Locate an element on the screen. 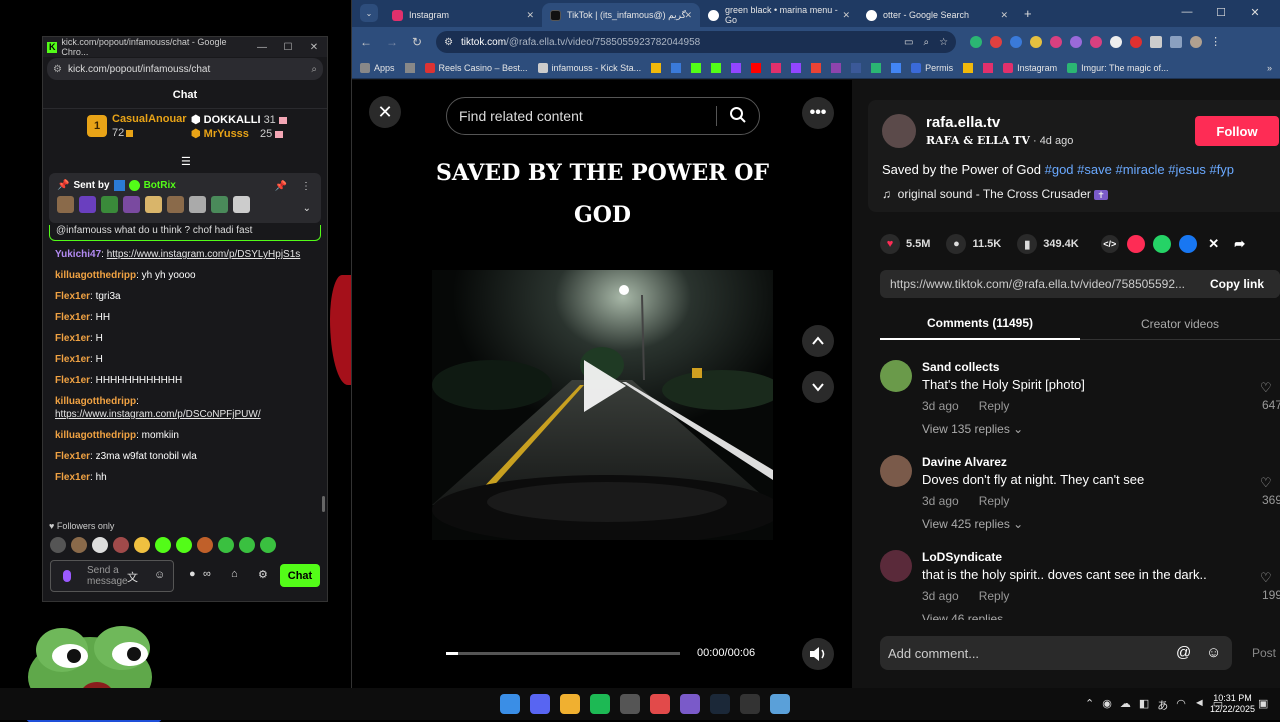  tray-icon: ☁ is located at coordinates (1125, 705).